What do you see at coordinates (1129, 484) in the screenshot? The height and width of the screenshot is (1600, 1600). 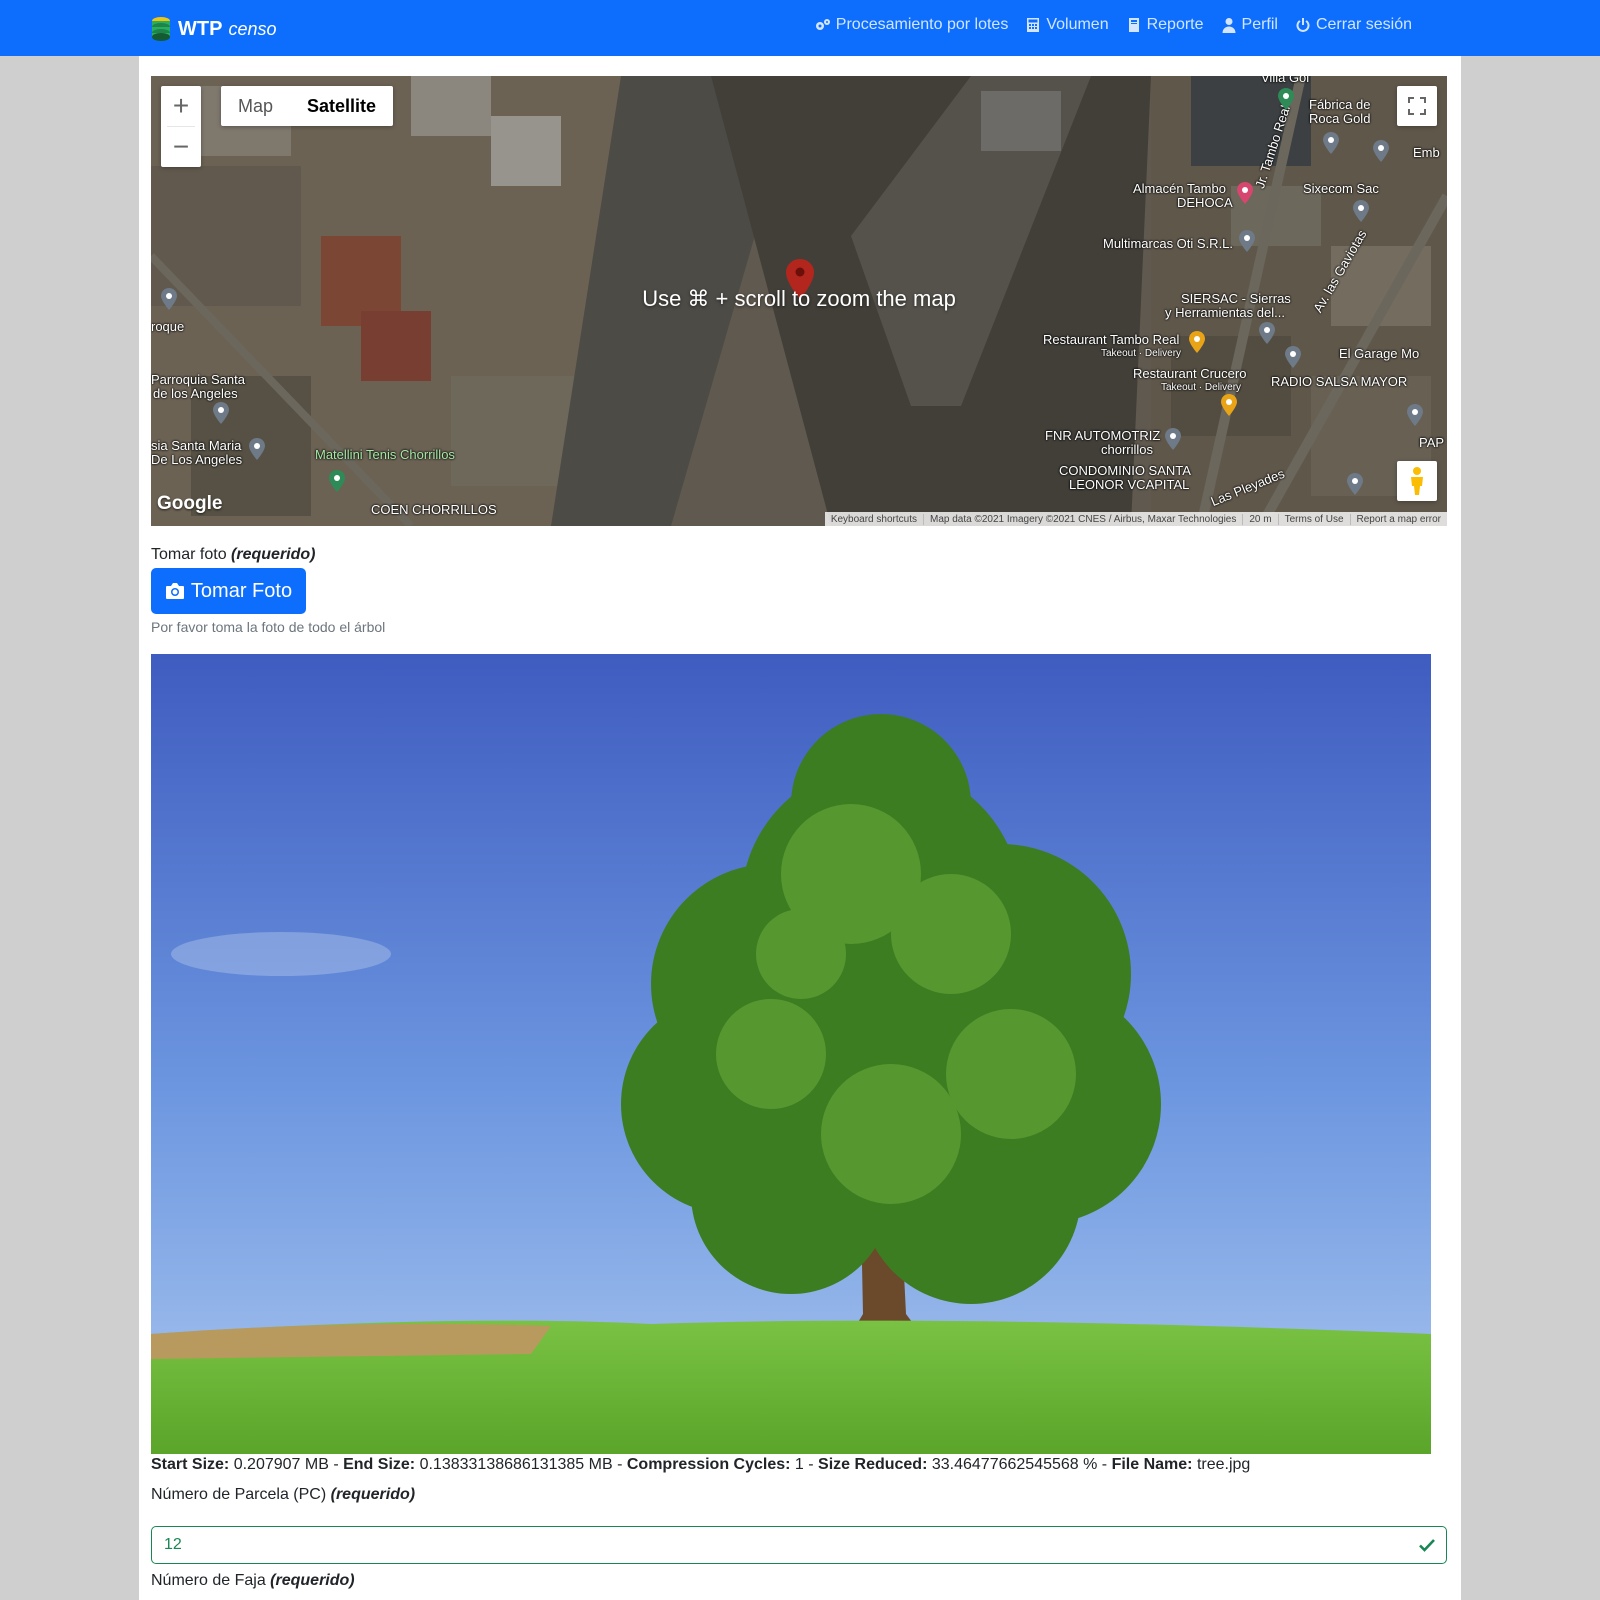 I see `poi-label: LEONOR VCAPITAL` at bounding box center [1129, 484].